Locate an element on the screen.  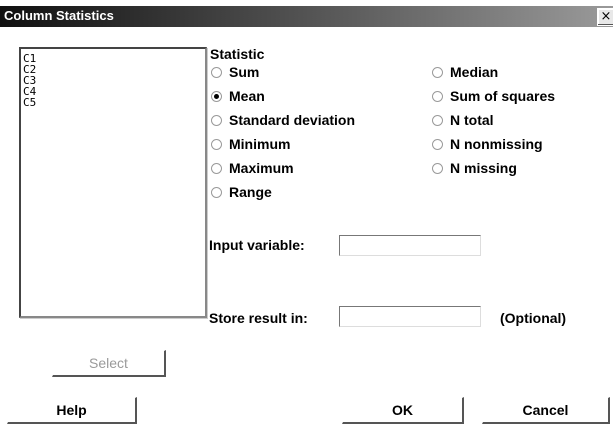
radio-standard-deviation: Standard deviation is located at coordinates (283, 120).